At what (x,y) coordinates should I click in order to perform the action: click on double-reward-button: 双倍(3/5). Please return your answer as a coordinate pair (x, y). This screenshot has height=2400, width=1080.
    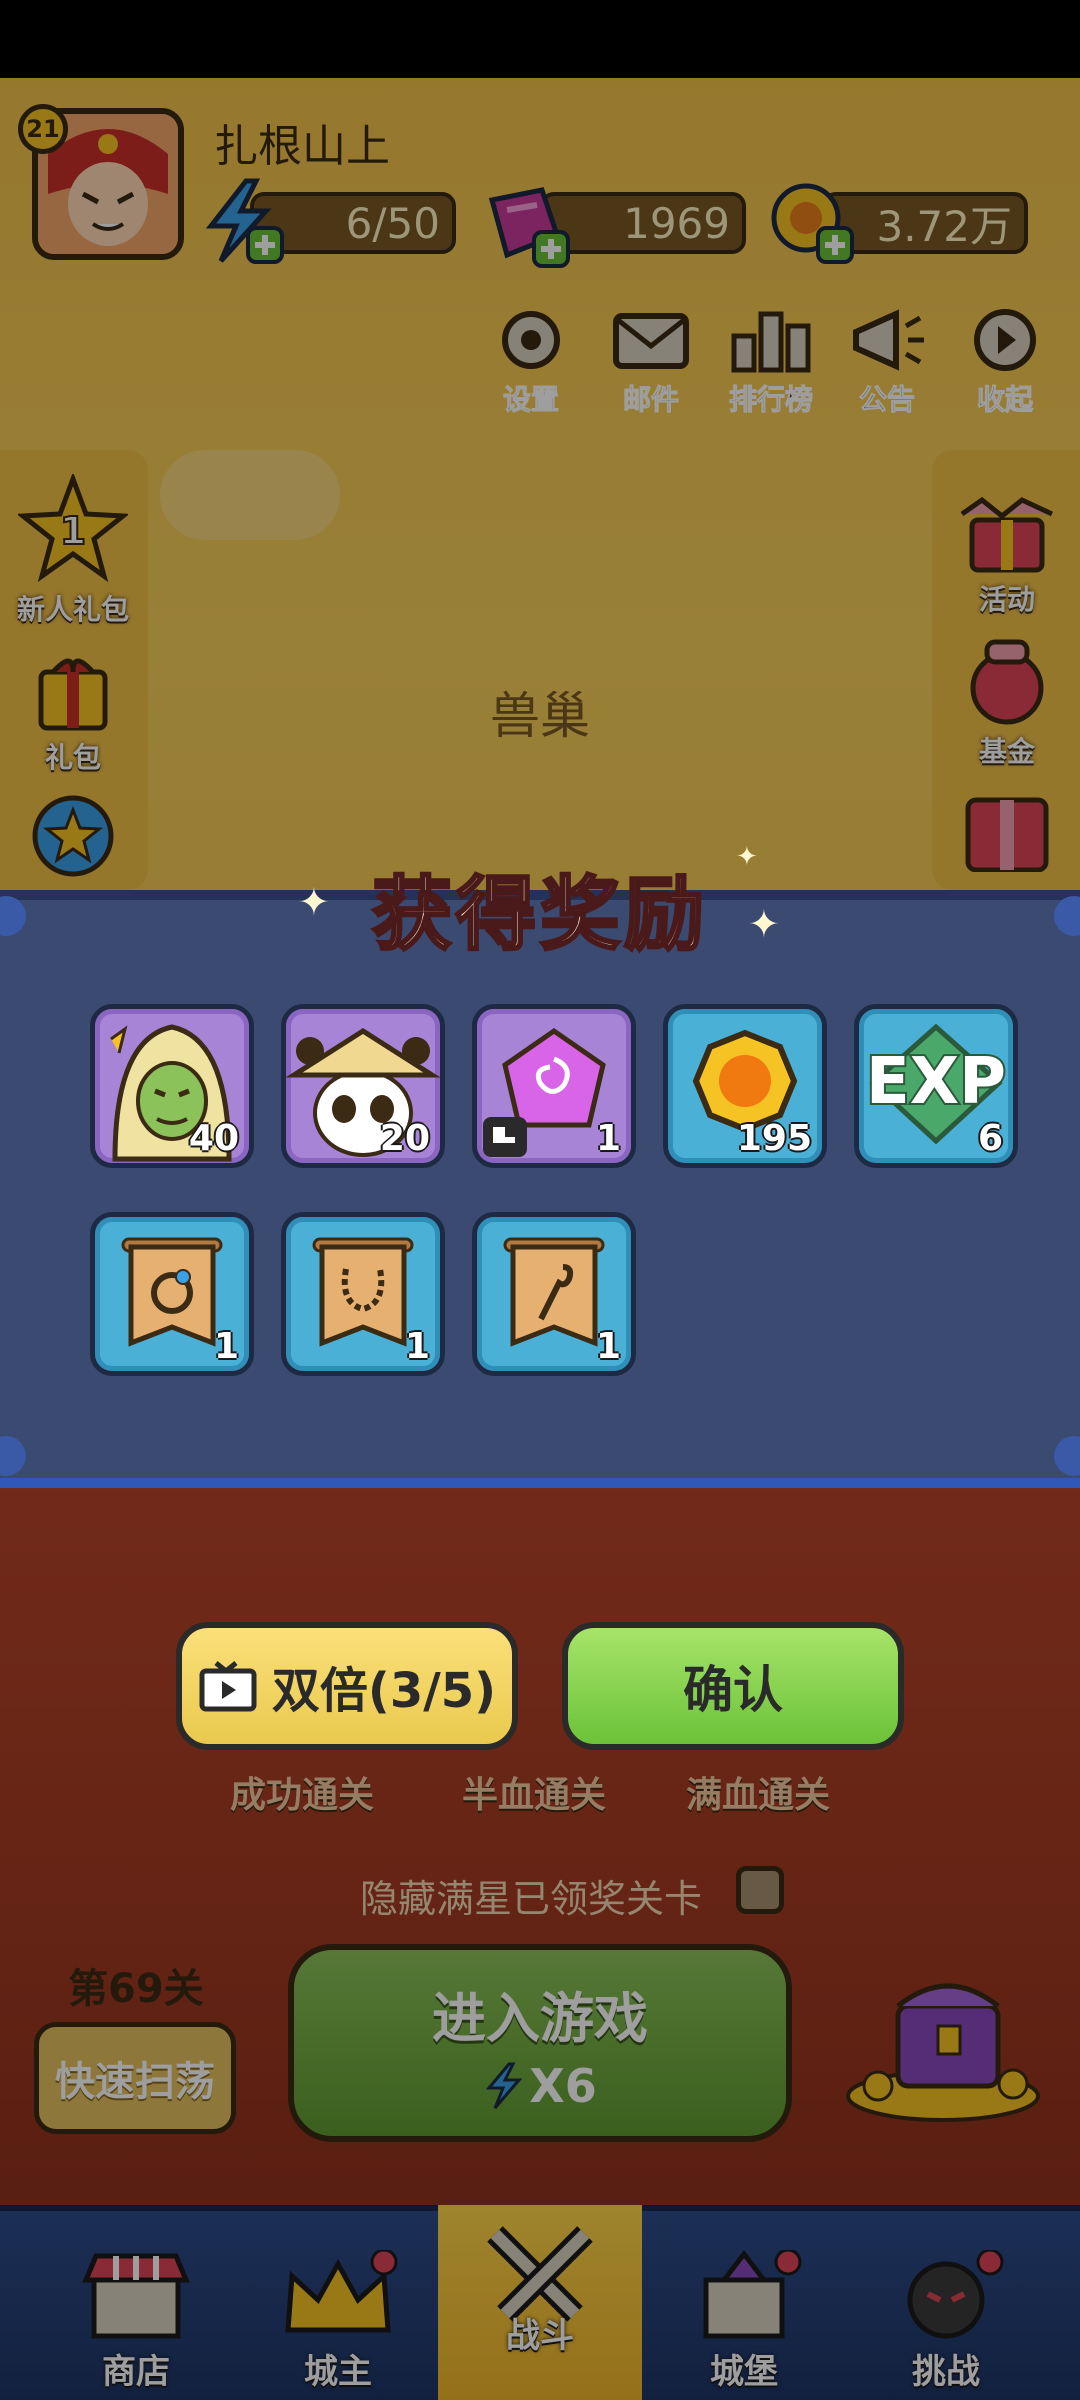
    Looking at the image, I should click on (347, 1686).